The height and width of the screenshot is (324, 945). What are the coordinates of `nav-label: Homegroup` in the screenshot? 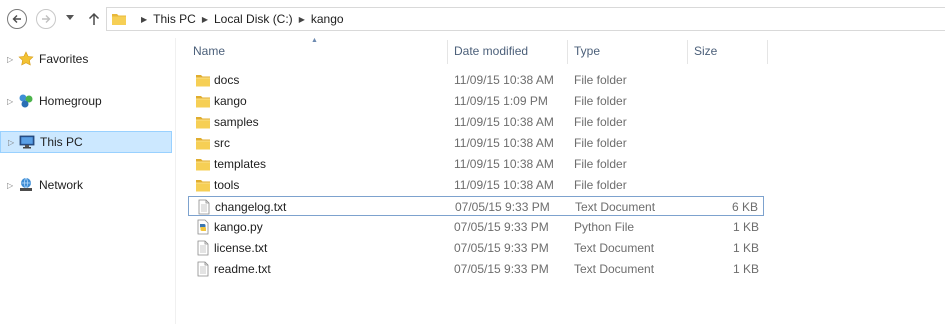 It's located at (70, 101).